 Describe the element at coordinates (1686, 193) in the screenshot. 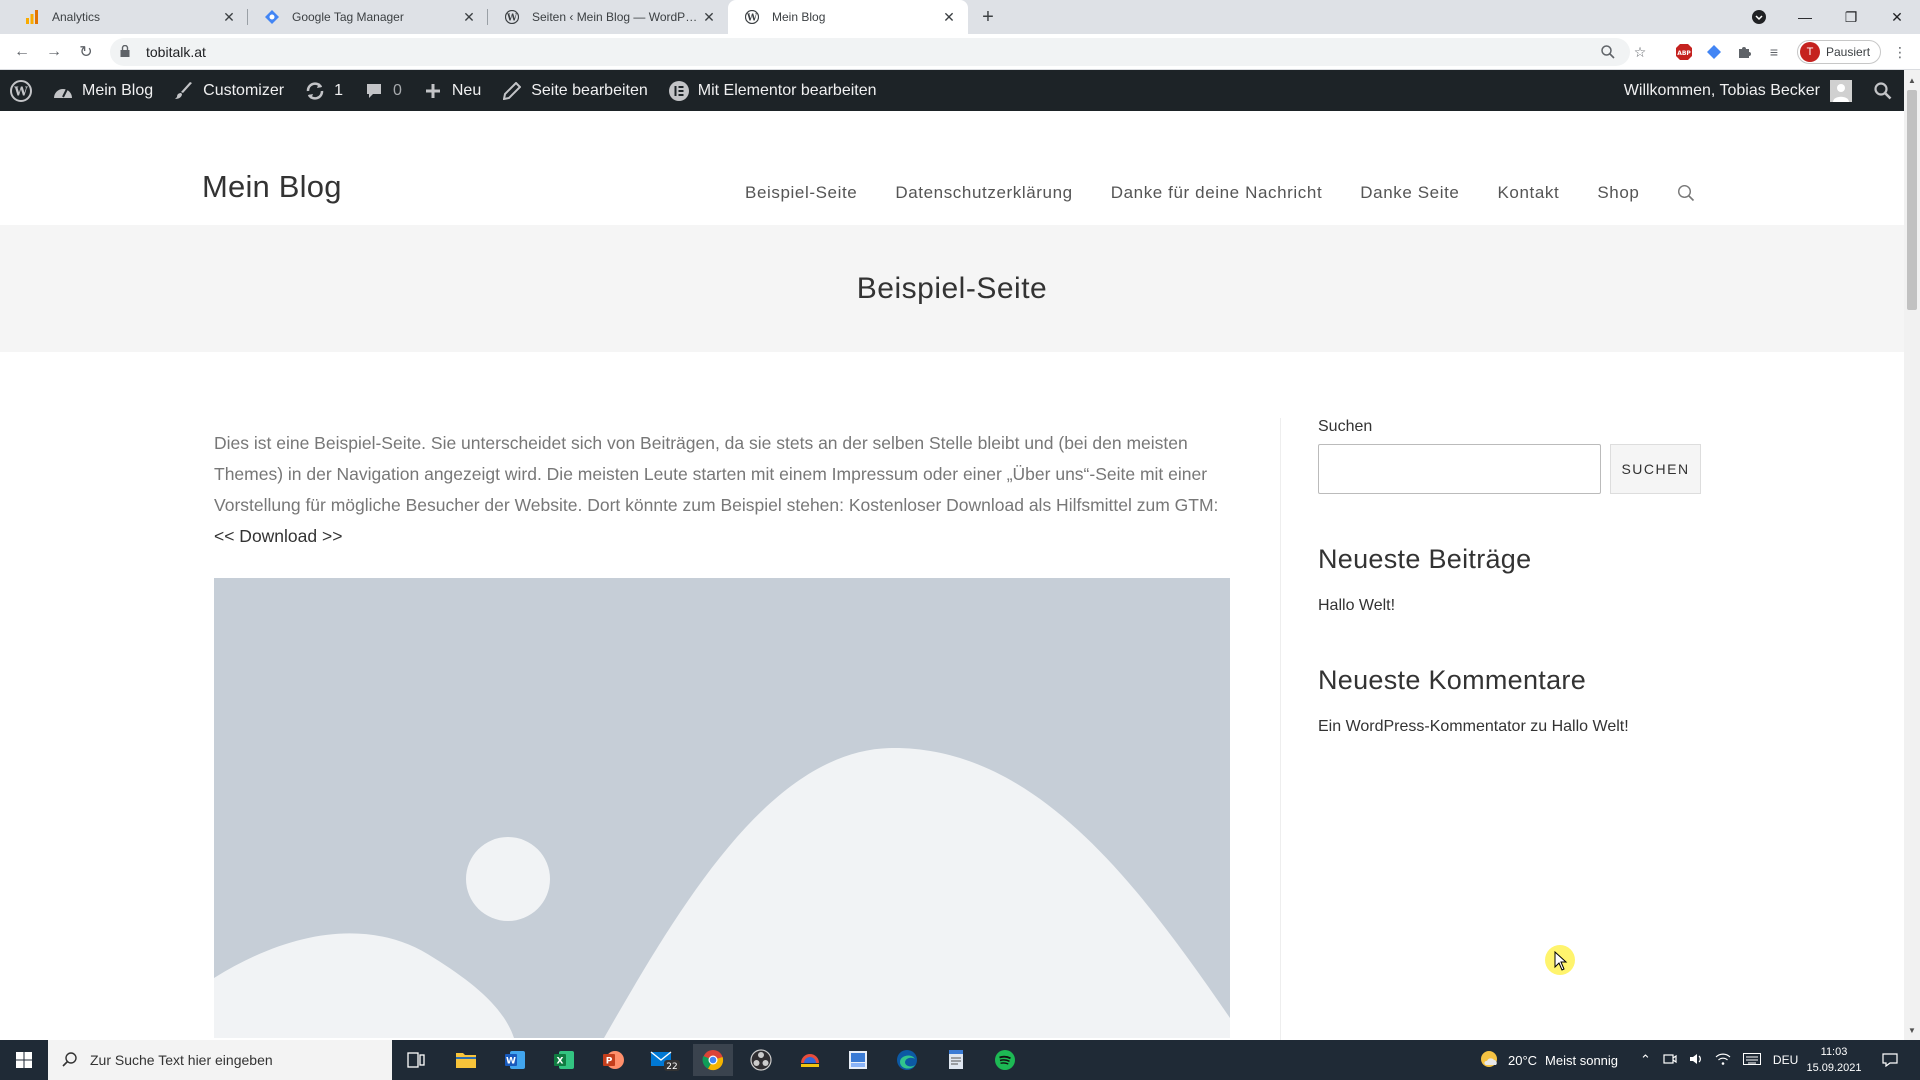

I see `search-icon` at that location.